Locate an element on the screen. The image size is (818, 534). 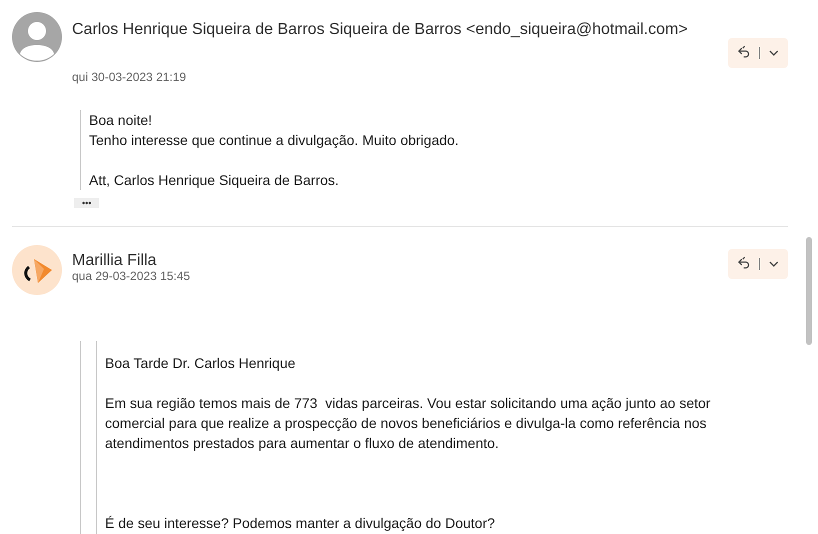
message-paragraph: Boa noite! Tenho interesse que continue a divulgação. Muito obrigado. is located at coordinates (274, 130).